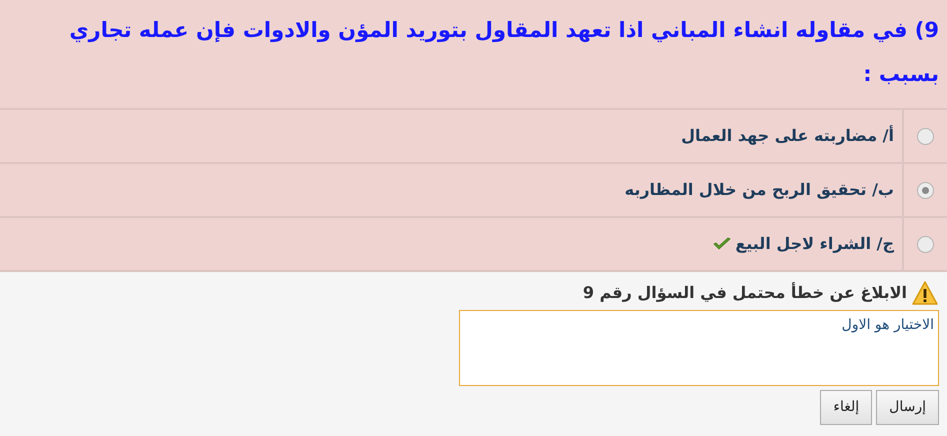 Image resolution: width=947 pixels, height=436 pixels. Describe the element at coordinates (814, 244) in the screenshot. I see `option-label: ج/ الشراء لاجل البيع` at that location.